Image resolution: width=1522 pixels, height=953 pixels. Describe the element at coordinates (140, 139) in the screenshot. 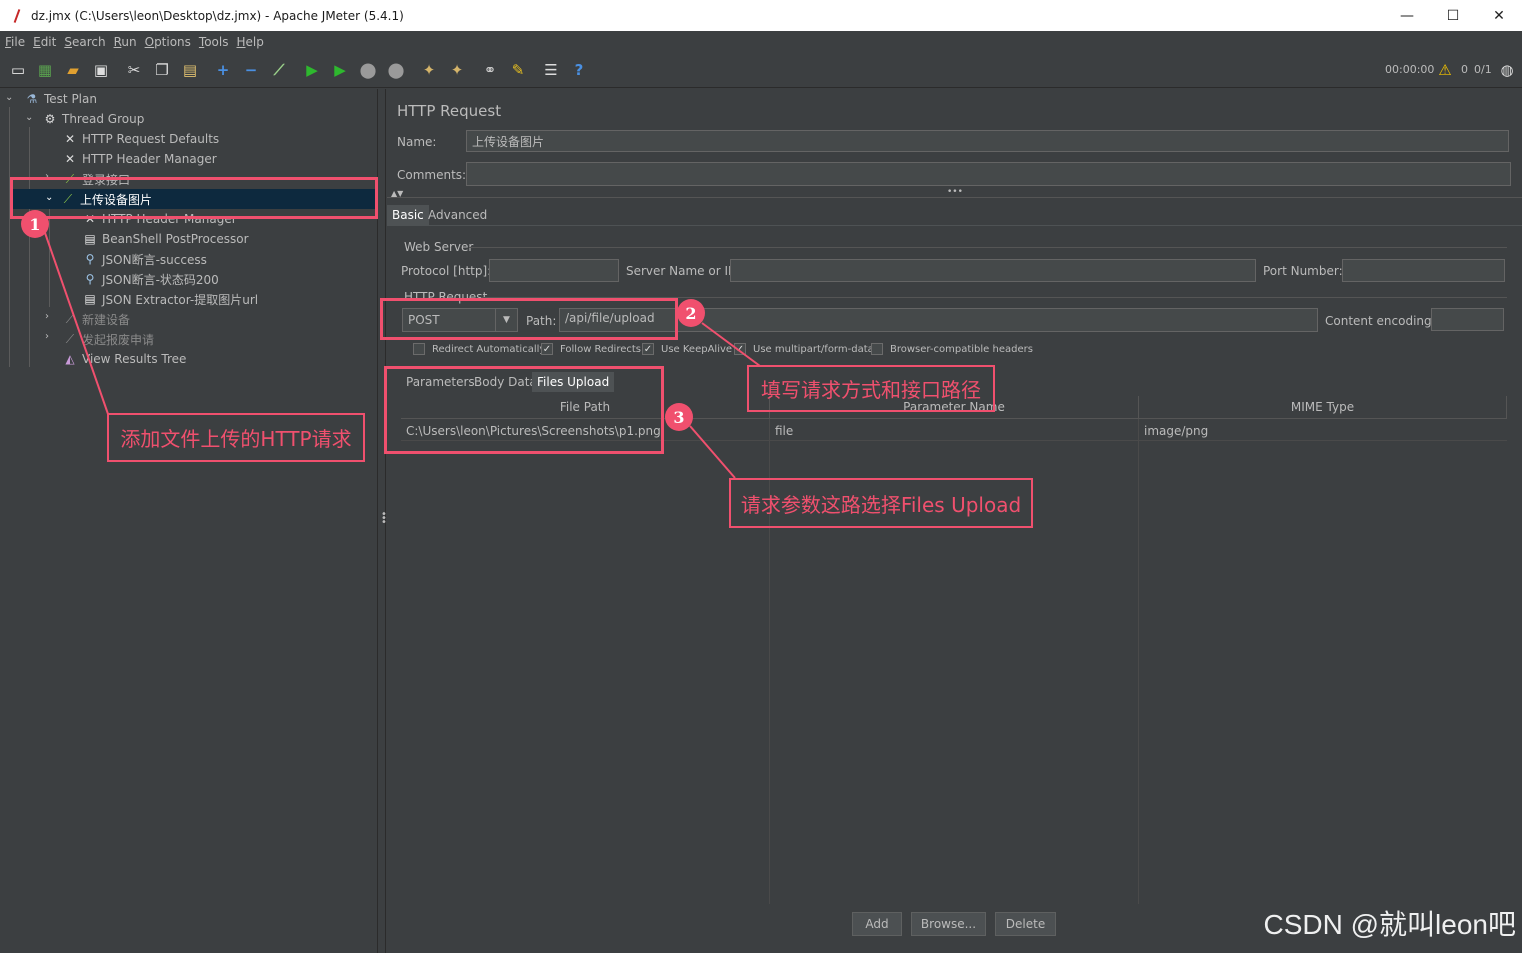

I see `tree-item-http-defaults: ✕ HTTP Request Defaults` at that location.